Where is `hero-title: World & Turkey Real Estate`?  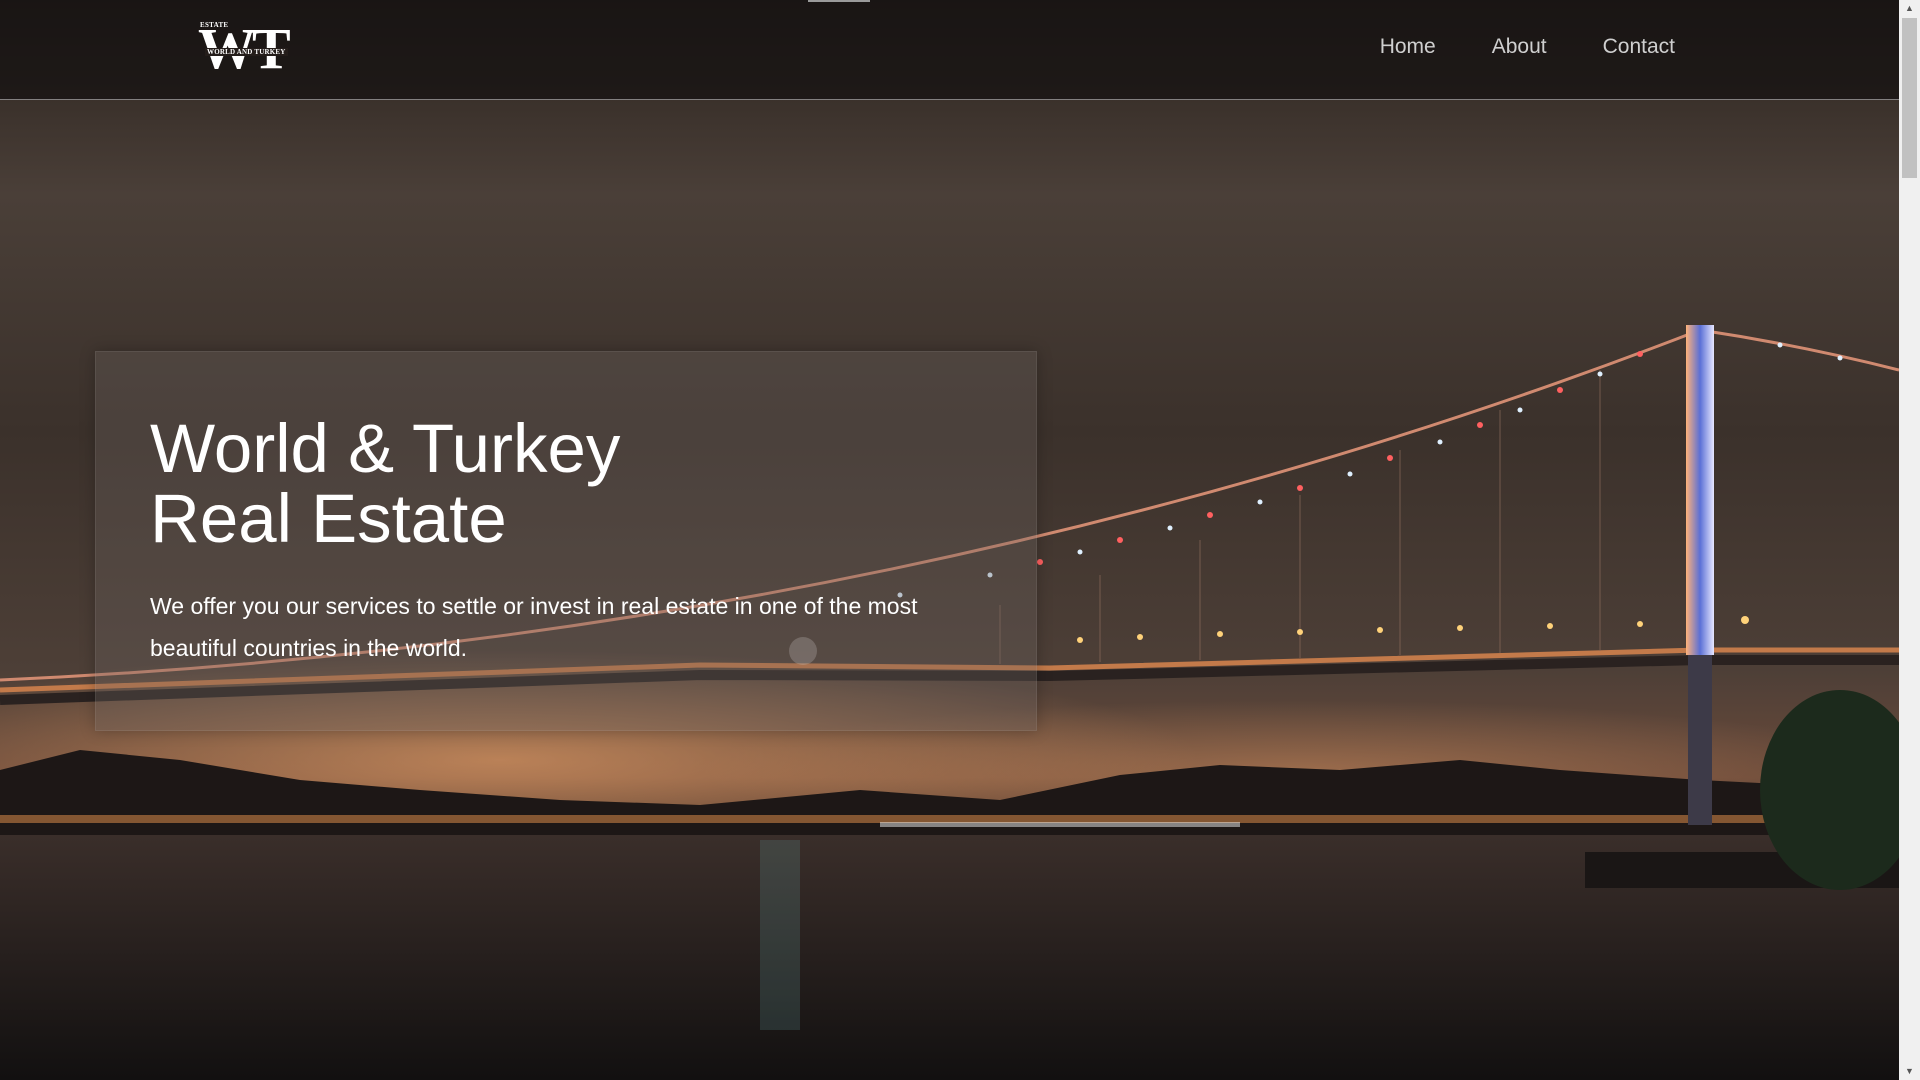 hero-title: World & Turkey Real Estate is located at coordinates (385, 484).